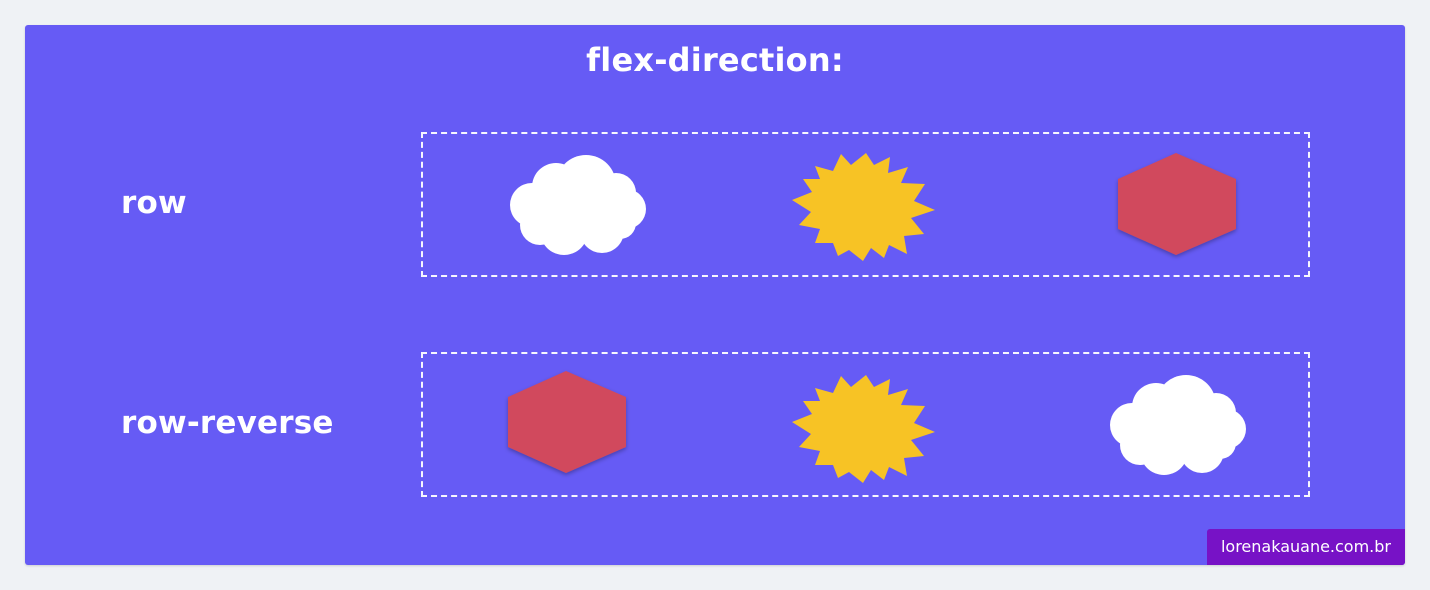 The height and width of the screenshot is (590, 1430). Describe the element at coordinates (154, 203) in the screenshot. I see `row-label-row: row` at that location.